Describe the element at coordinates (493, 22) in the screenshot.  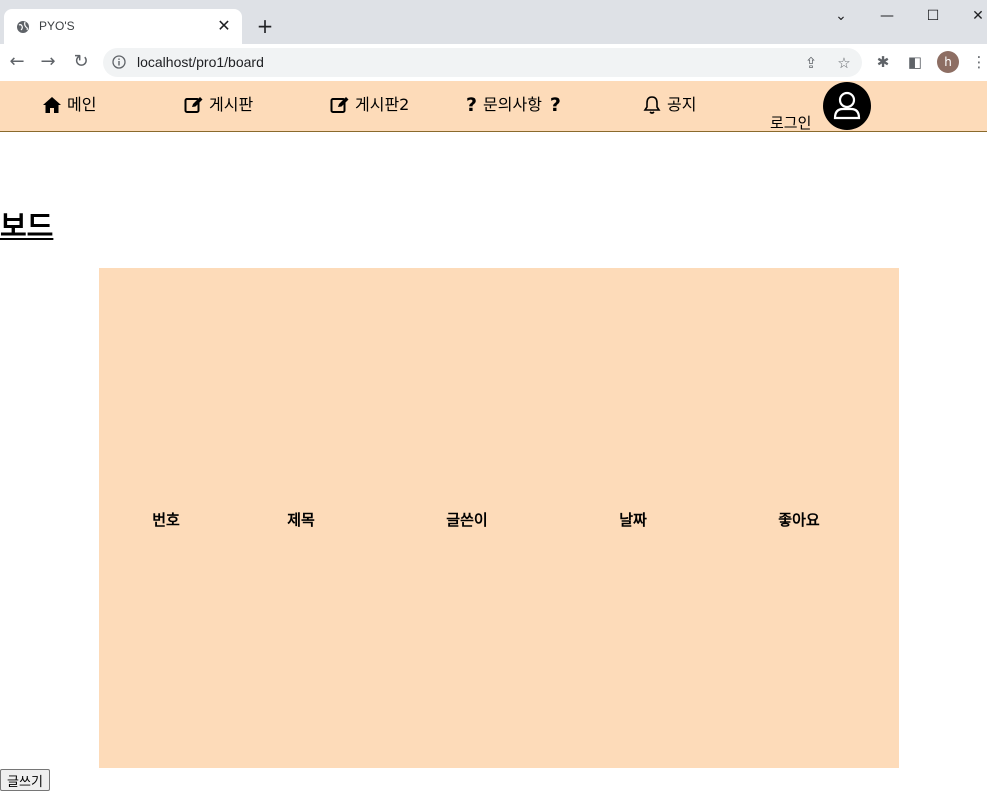
I see `browser-tab-strip: PYO'S ✕ + ⌄ — ☐ ✕` at that location.